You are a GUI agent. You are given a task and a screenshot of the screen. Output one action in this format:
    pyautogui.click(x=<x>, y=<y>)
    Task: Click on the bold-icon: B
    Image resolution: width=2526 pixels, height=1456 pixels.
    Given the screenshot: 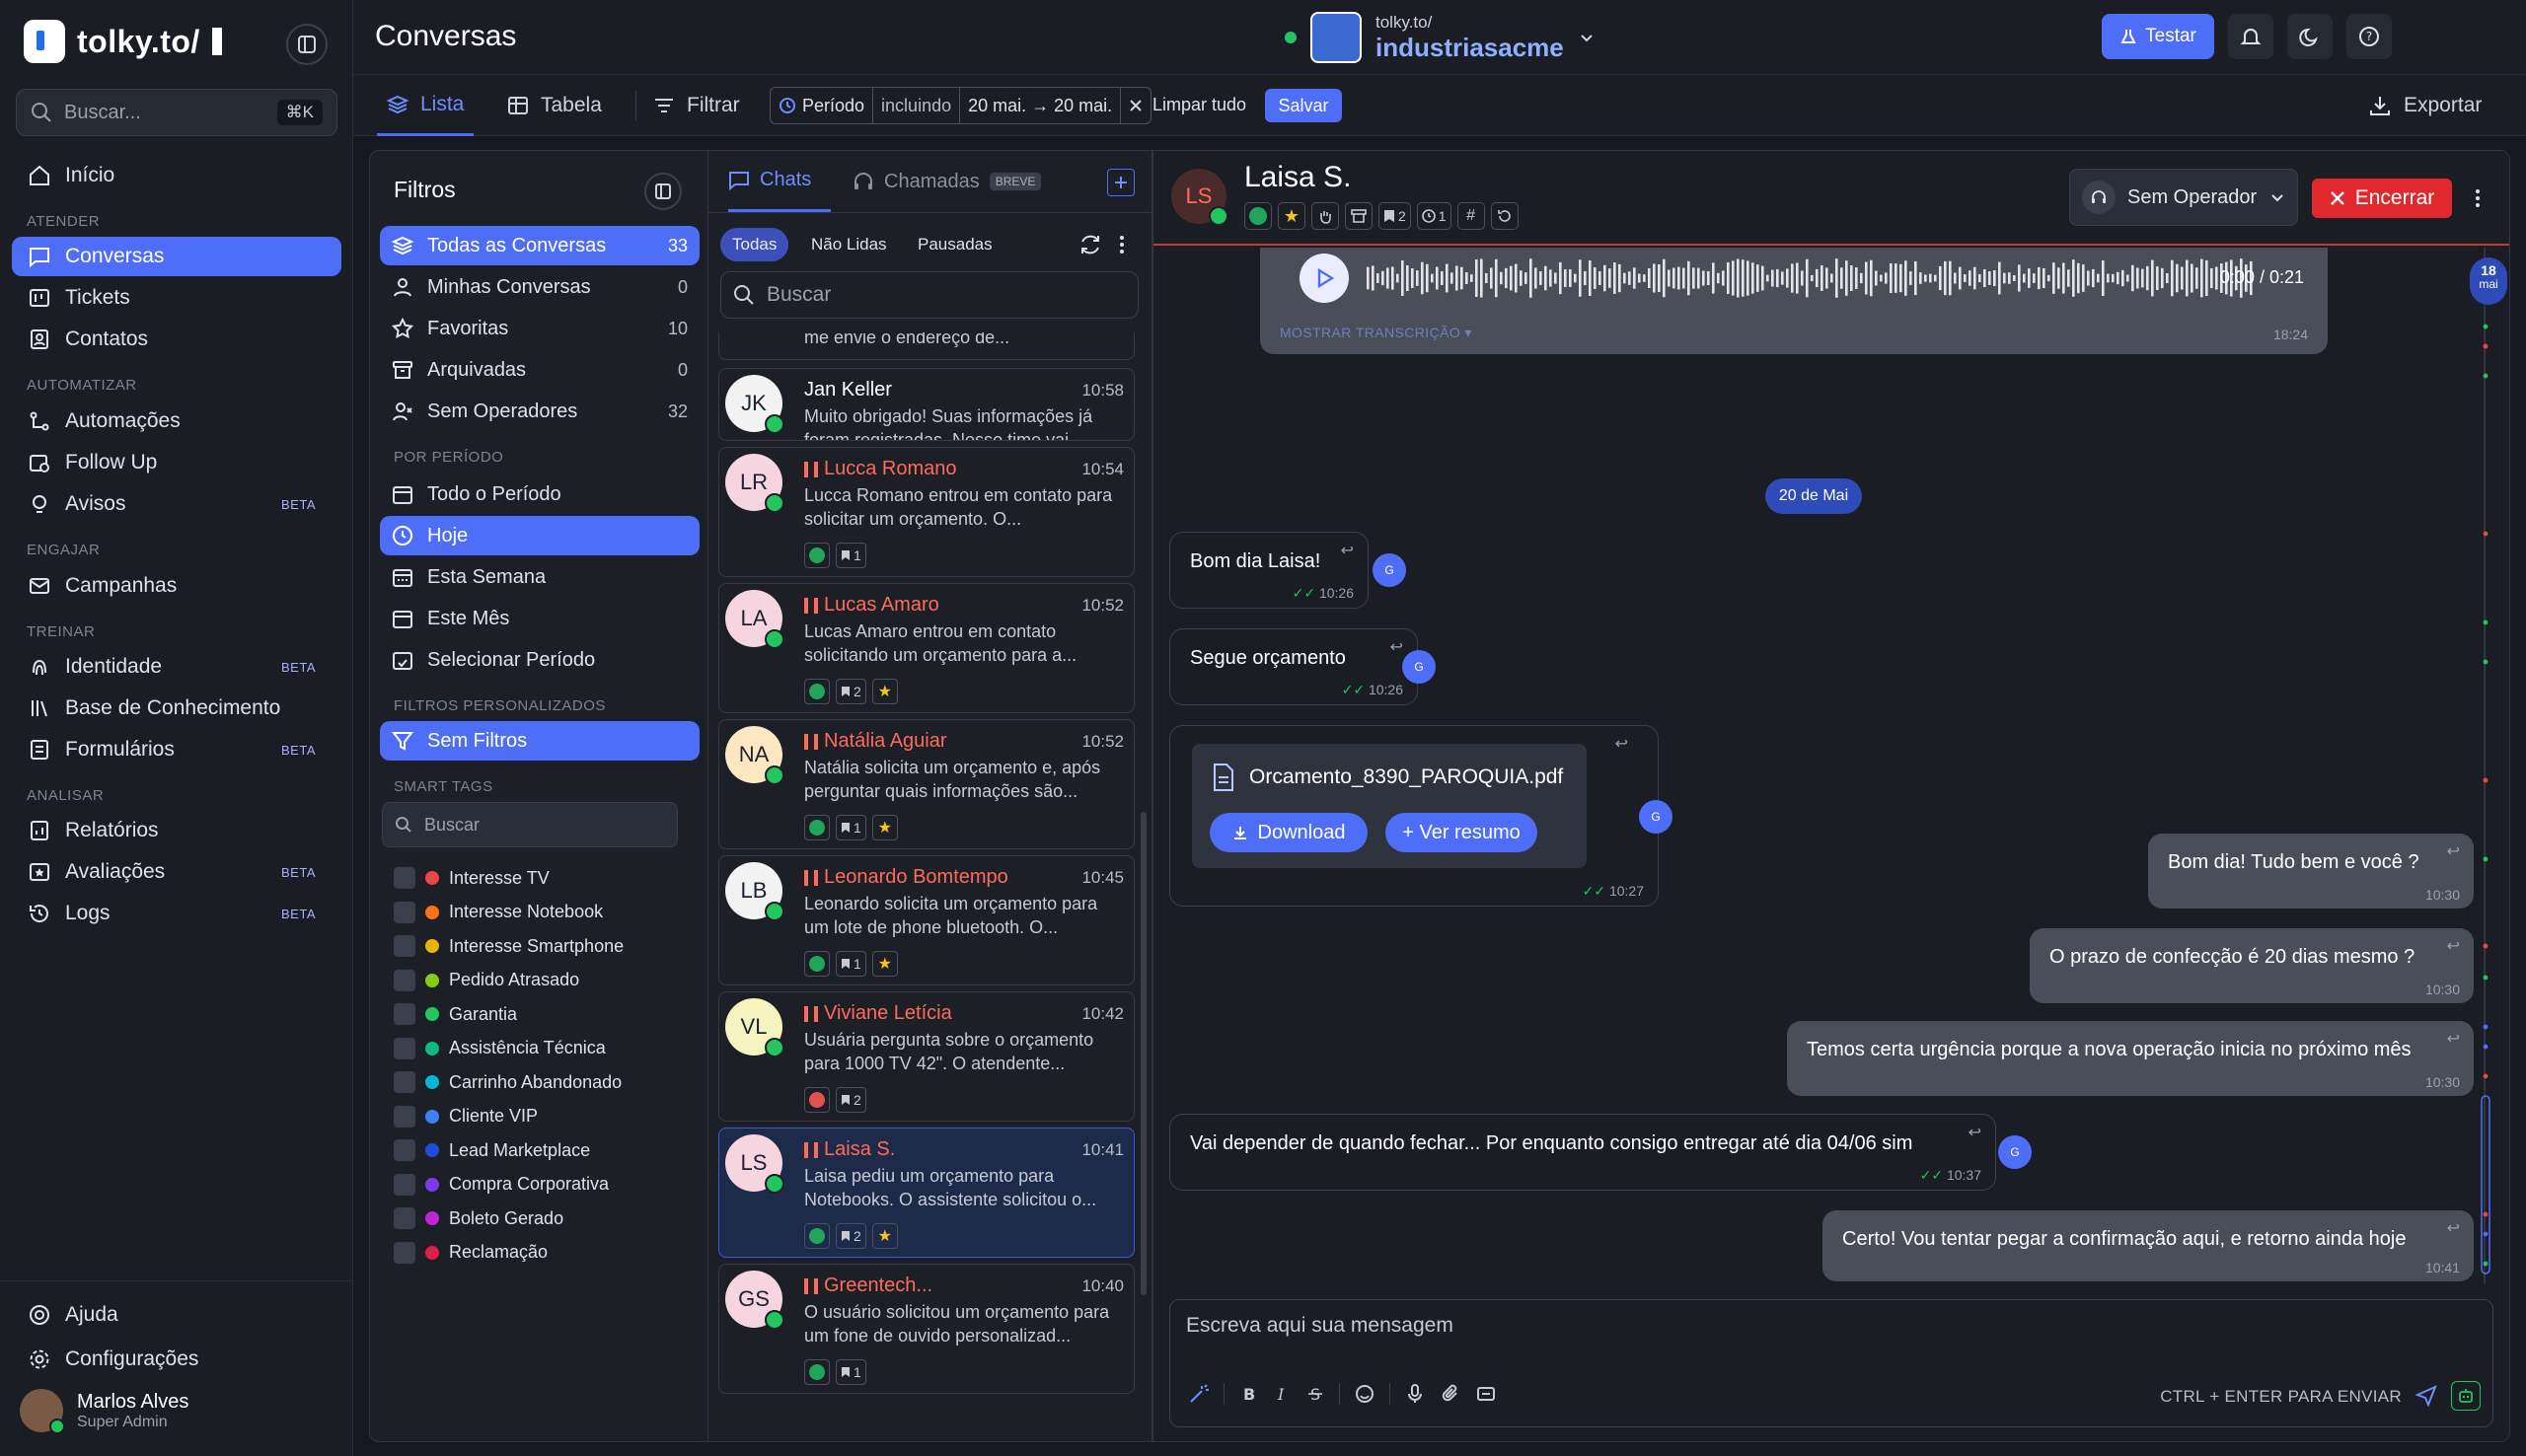 What is the action you would take?
    pyautogui.click(x=1248, y=1394)
    